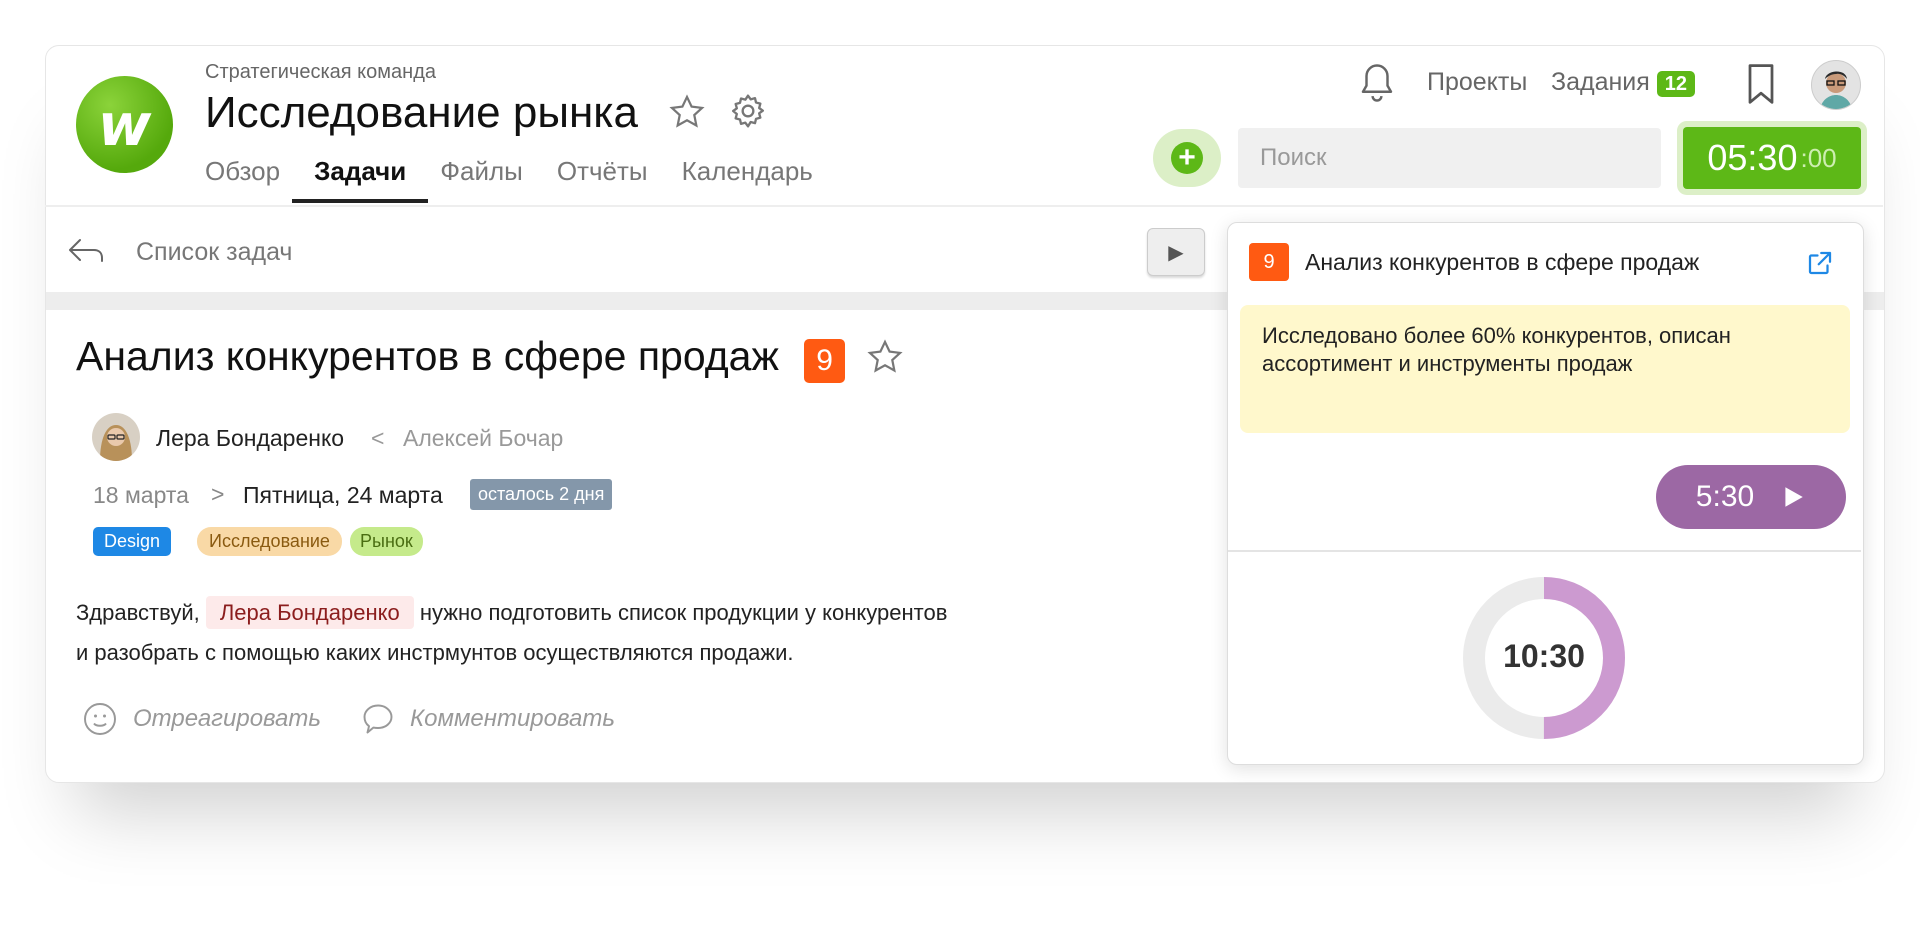 This screenshot has height=946, width=1920. I want to click on tag-research: Исследование, so click(269, 541).